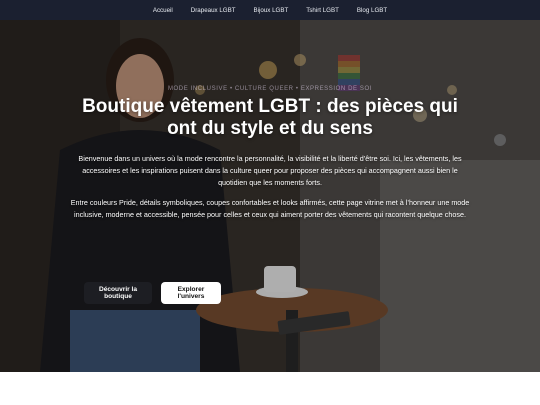 The image size is (540, 405). I want to click on hero-buttons: Découvrir la boutique Explorer l'univers, so click(152, 293).